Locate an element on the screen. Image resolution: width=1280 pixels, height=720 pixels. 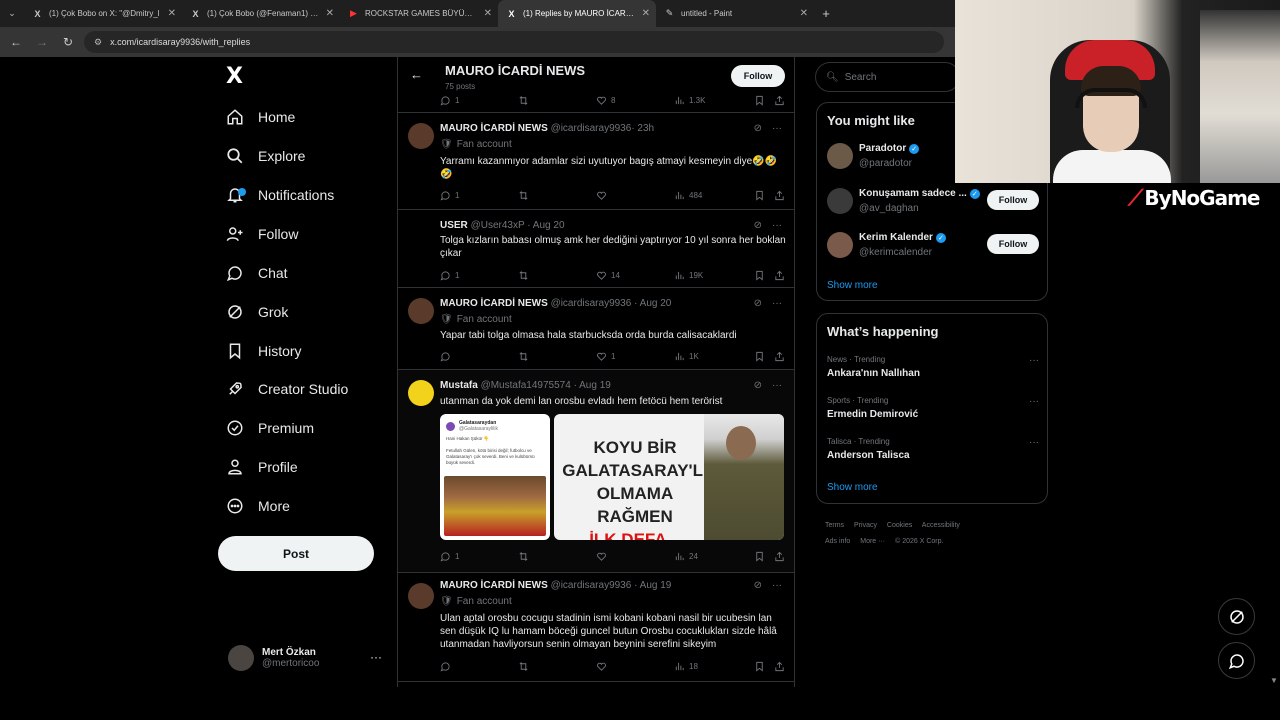
browser-tab-1: X (1) Çok Bobo (@Fenaman1) / X ✕ is located at coordinates (261, 13).